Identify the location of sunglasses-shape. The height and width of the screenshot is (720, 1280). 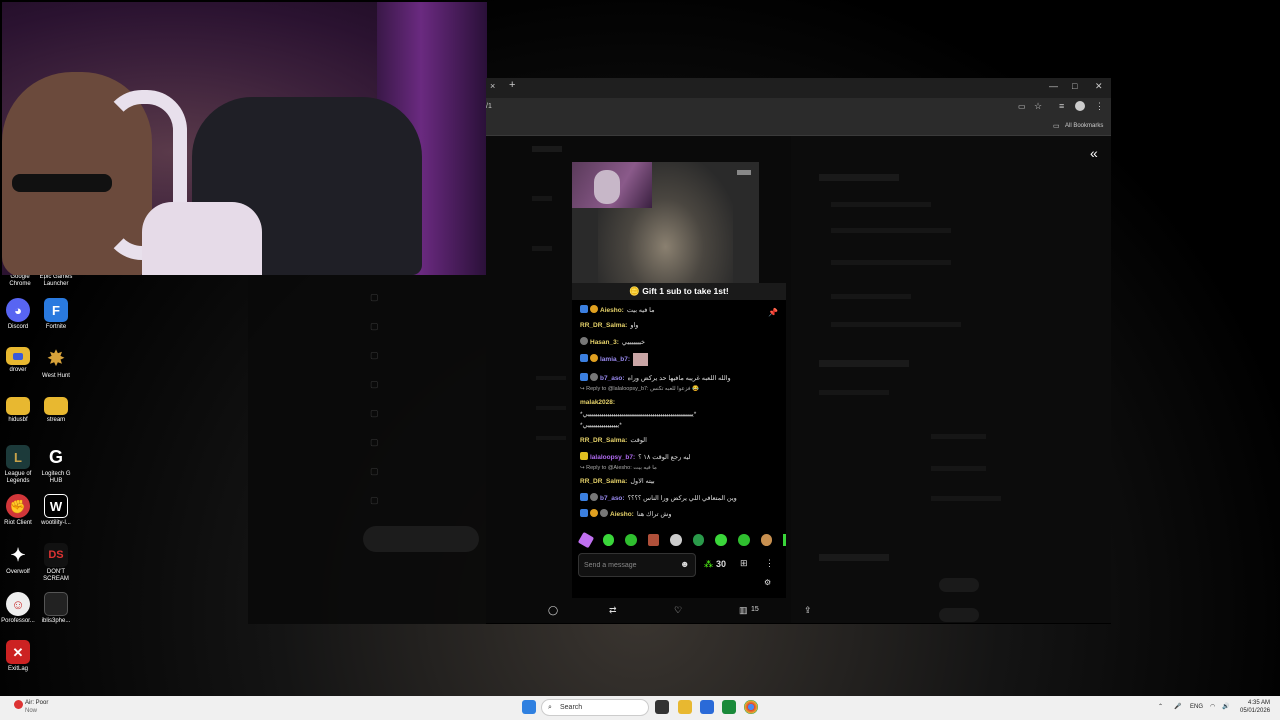
(62, 183).